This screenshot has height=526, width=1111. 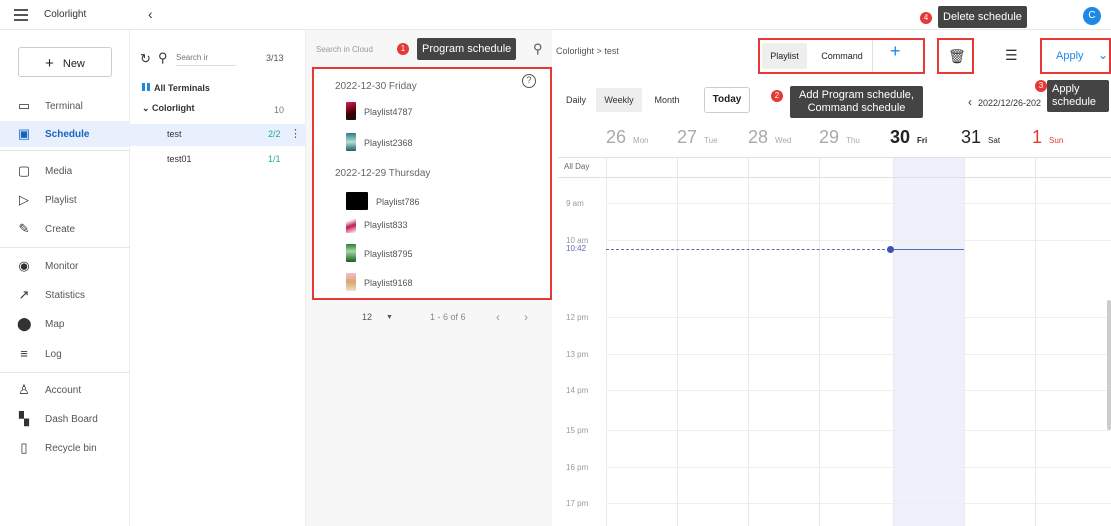 What do you see at coordinates (146, 87) in the screenshot?
I see `grid-icon` at bounding box center [146, 87].